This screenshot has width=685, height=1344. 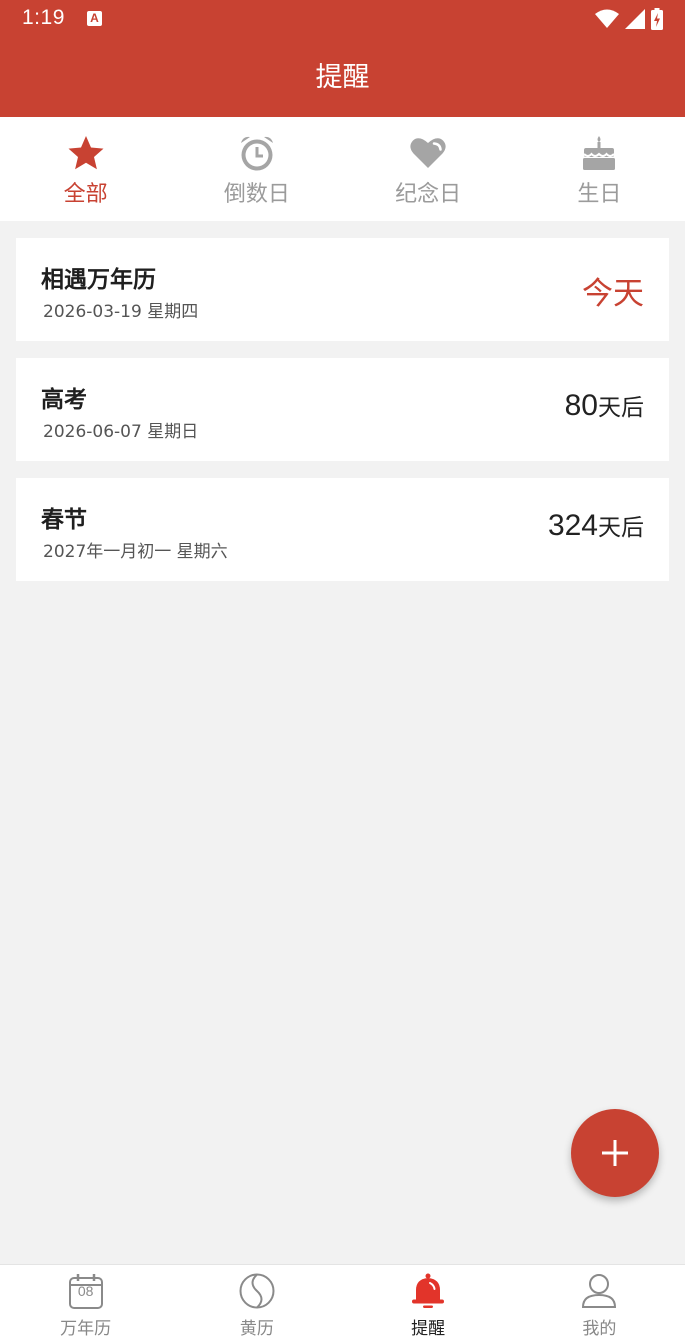 What do you see at coordinates (342, 19) in the screenshot?
I see `status-bar: 1:19 A` at bounding box center [342, 19].